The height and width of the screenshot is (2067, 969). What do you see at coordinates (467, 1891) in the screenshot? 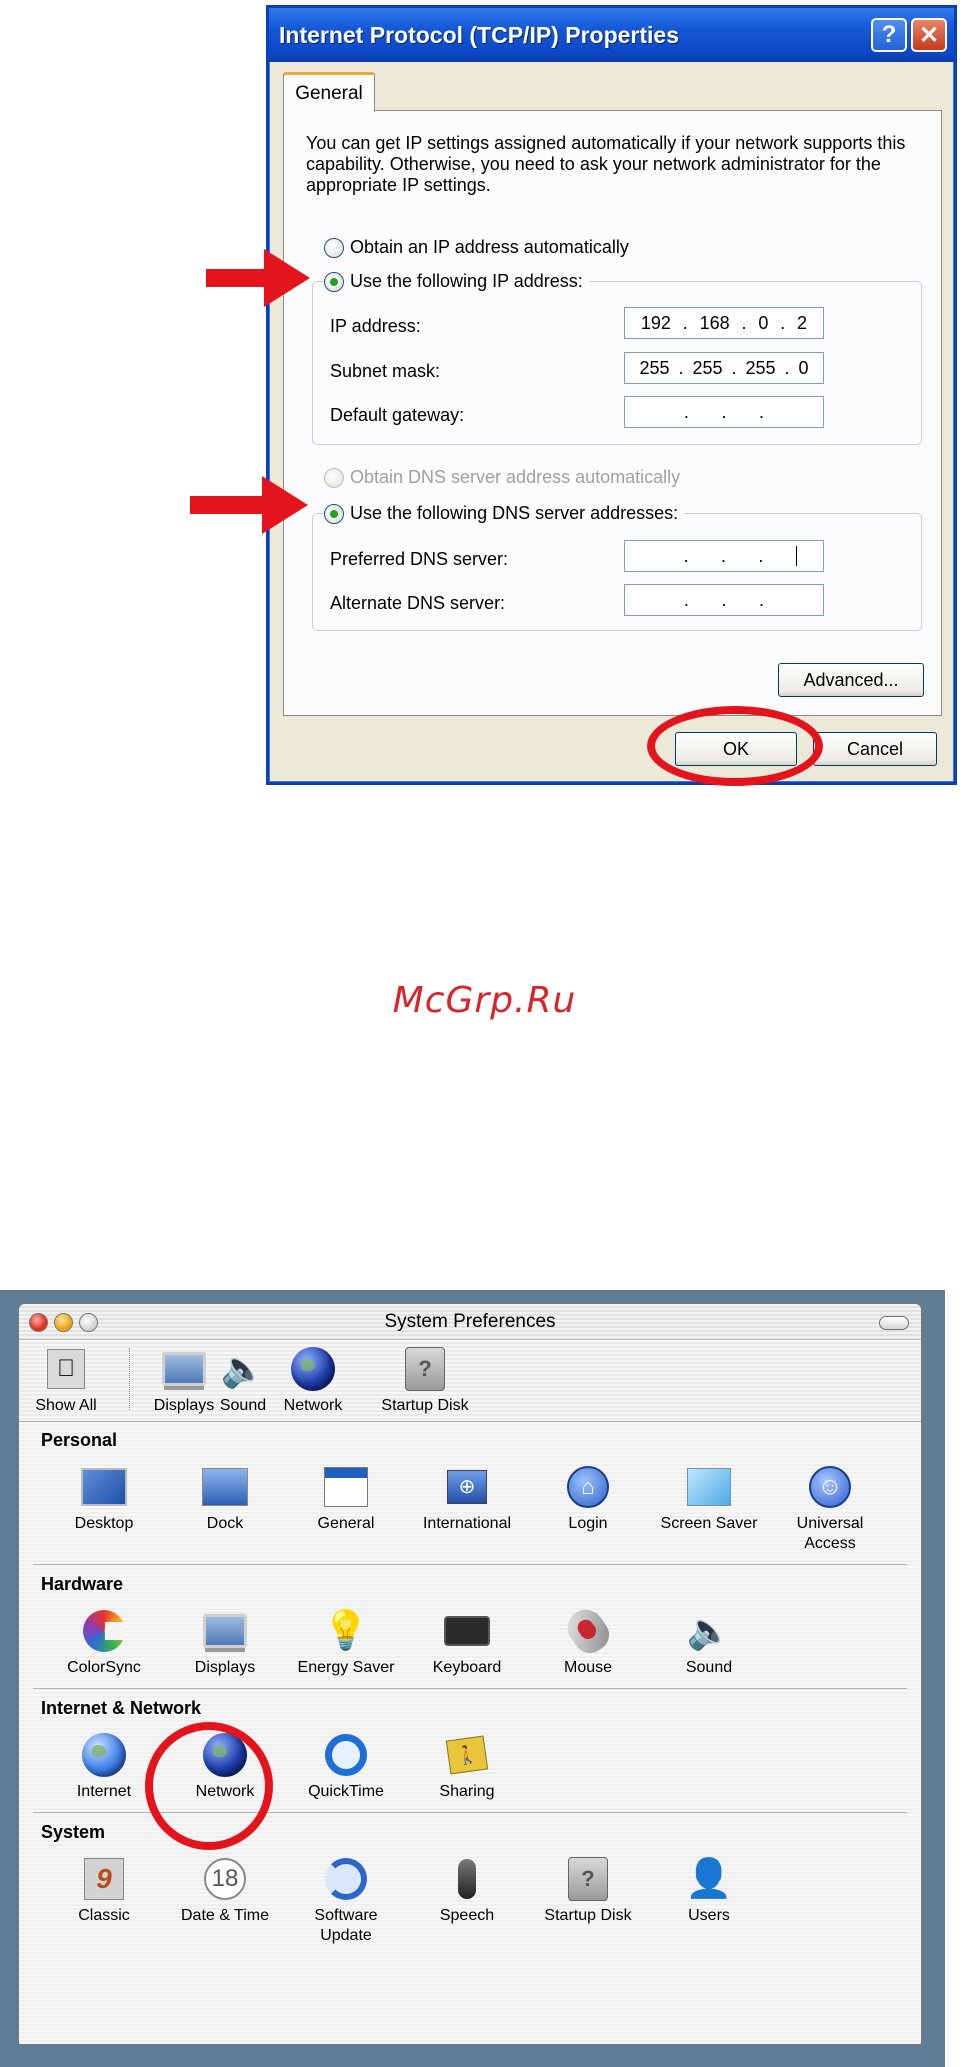
I see `pref-speech: Speech` at bounding box center [467, 1891].